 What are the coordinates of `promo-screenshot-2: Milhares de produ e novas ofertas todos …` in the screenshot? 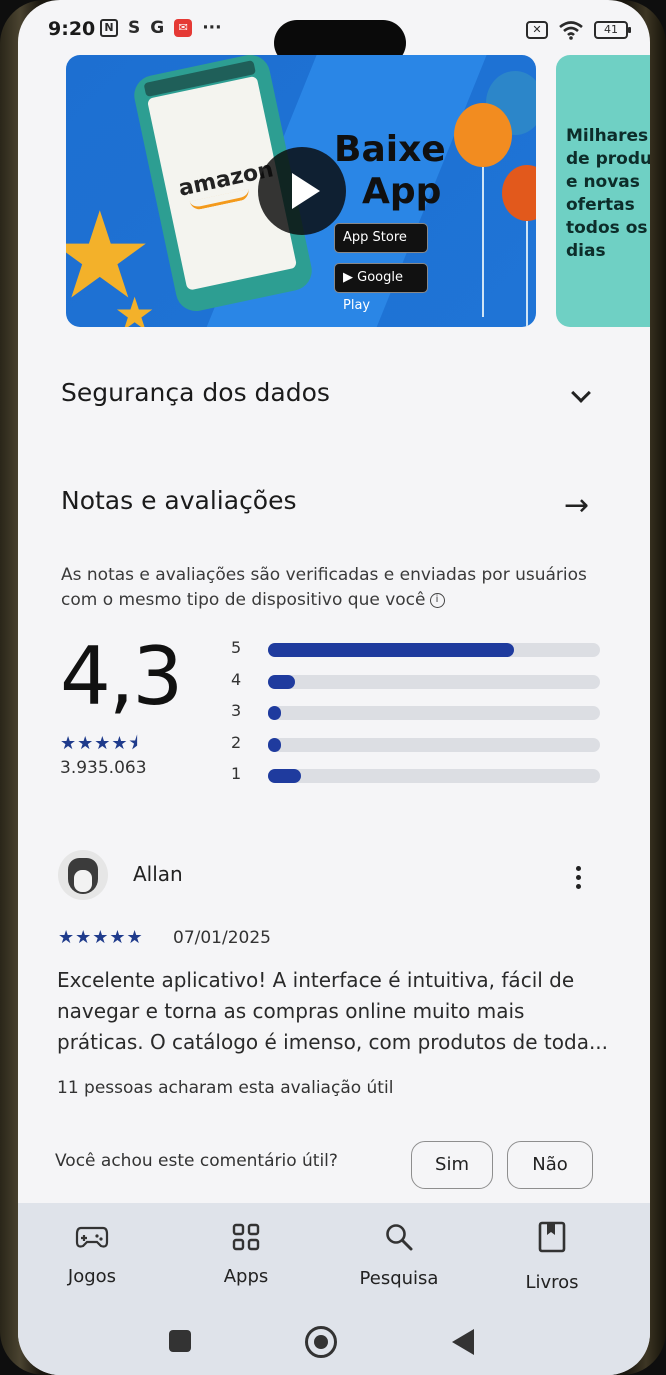 It's located at (603, 191).